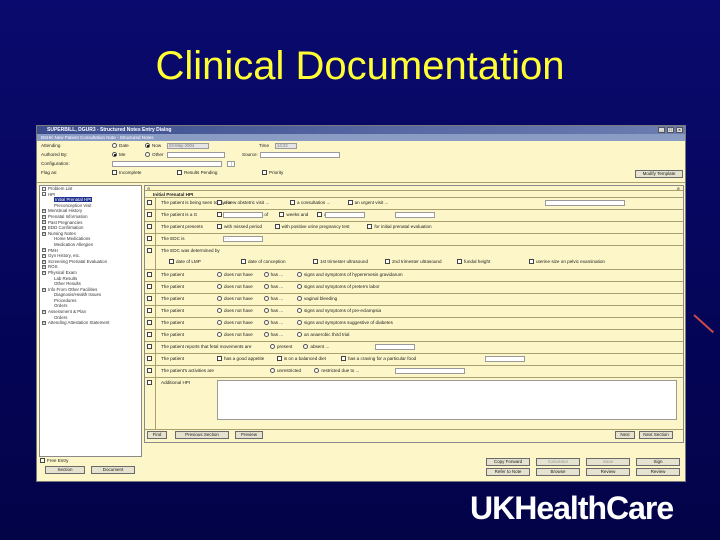 The height and width of the screenshot is (540, 720). What do you see at coordinates (147, 154) in the screenshot?
I see `other-radio` at bounding box center [147, 154].